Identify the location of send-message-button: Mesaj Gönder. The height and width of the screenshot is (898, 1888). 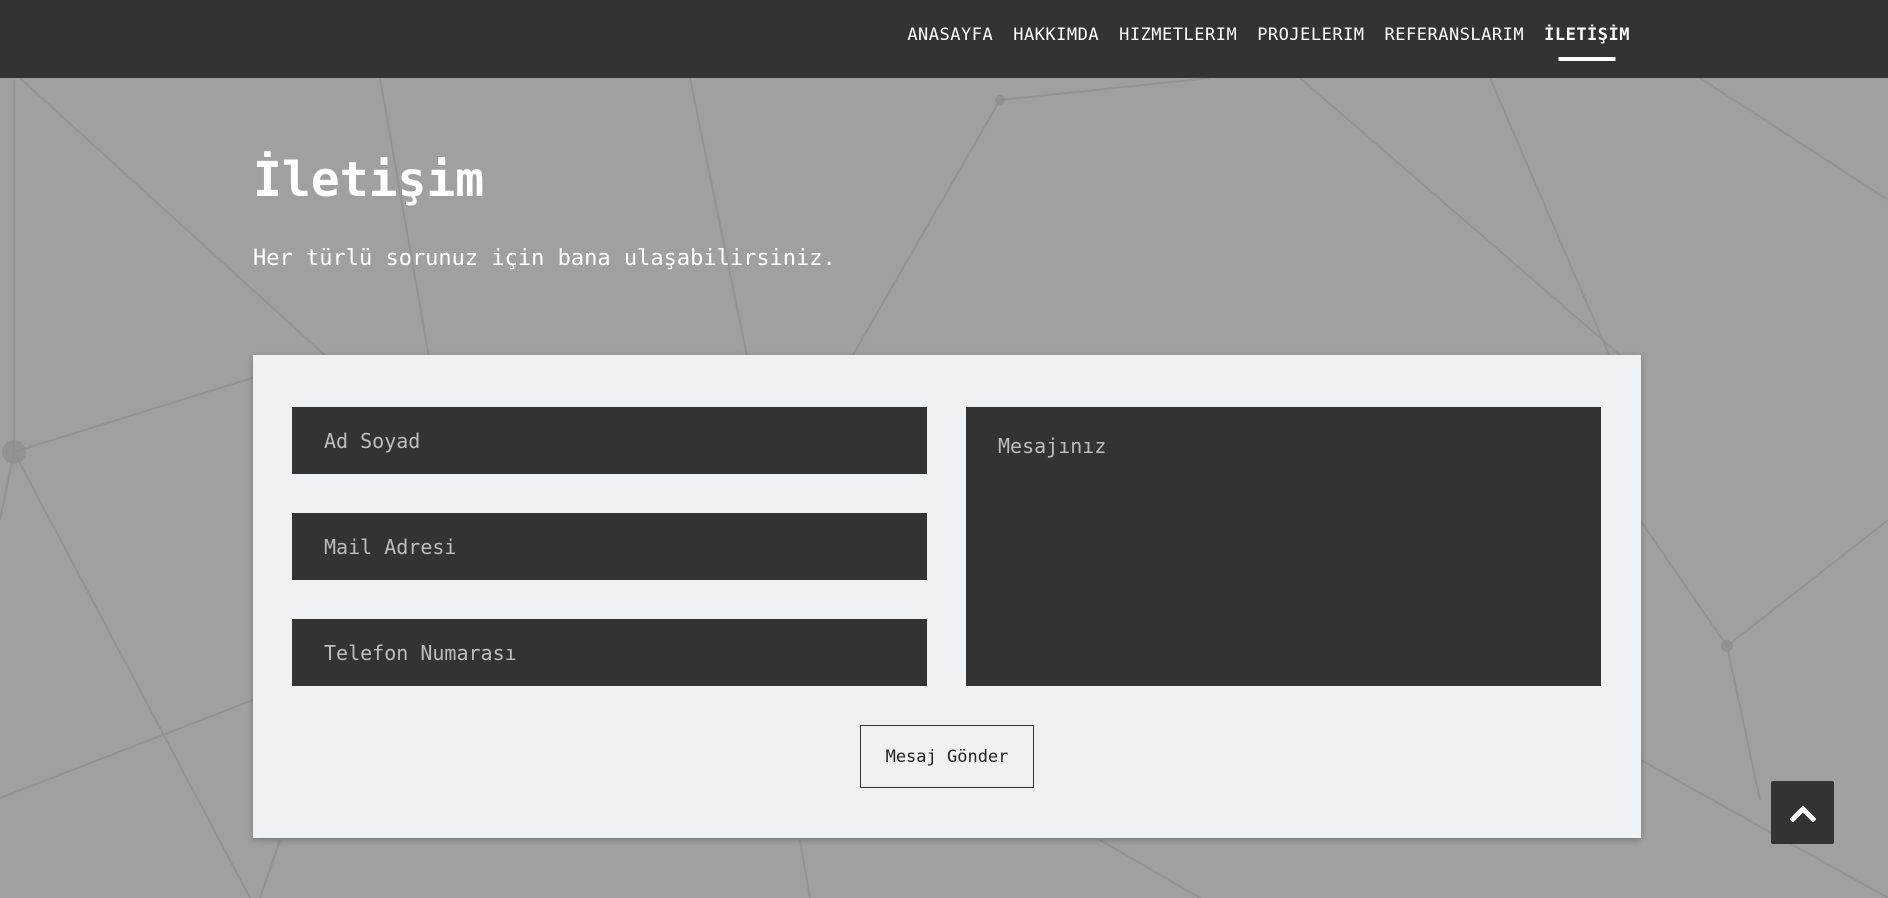
(947, 756).